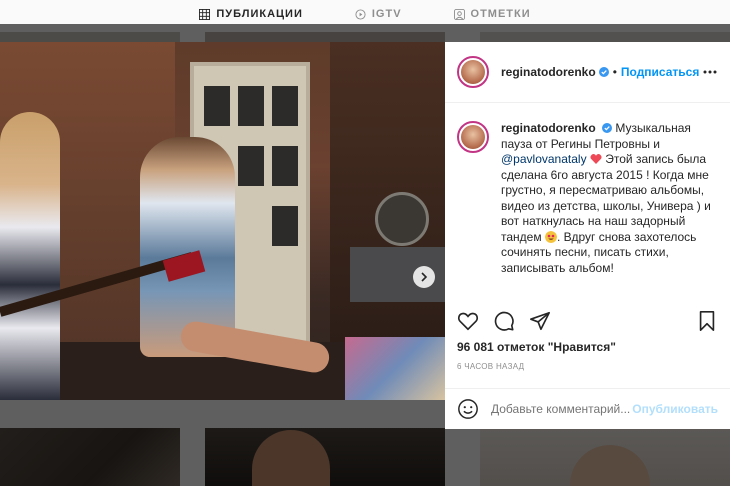  What do you see at coordinates (459, 14) in the screenshot?
I see `tagged-icon` at bounding box center [459, 14].